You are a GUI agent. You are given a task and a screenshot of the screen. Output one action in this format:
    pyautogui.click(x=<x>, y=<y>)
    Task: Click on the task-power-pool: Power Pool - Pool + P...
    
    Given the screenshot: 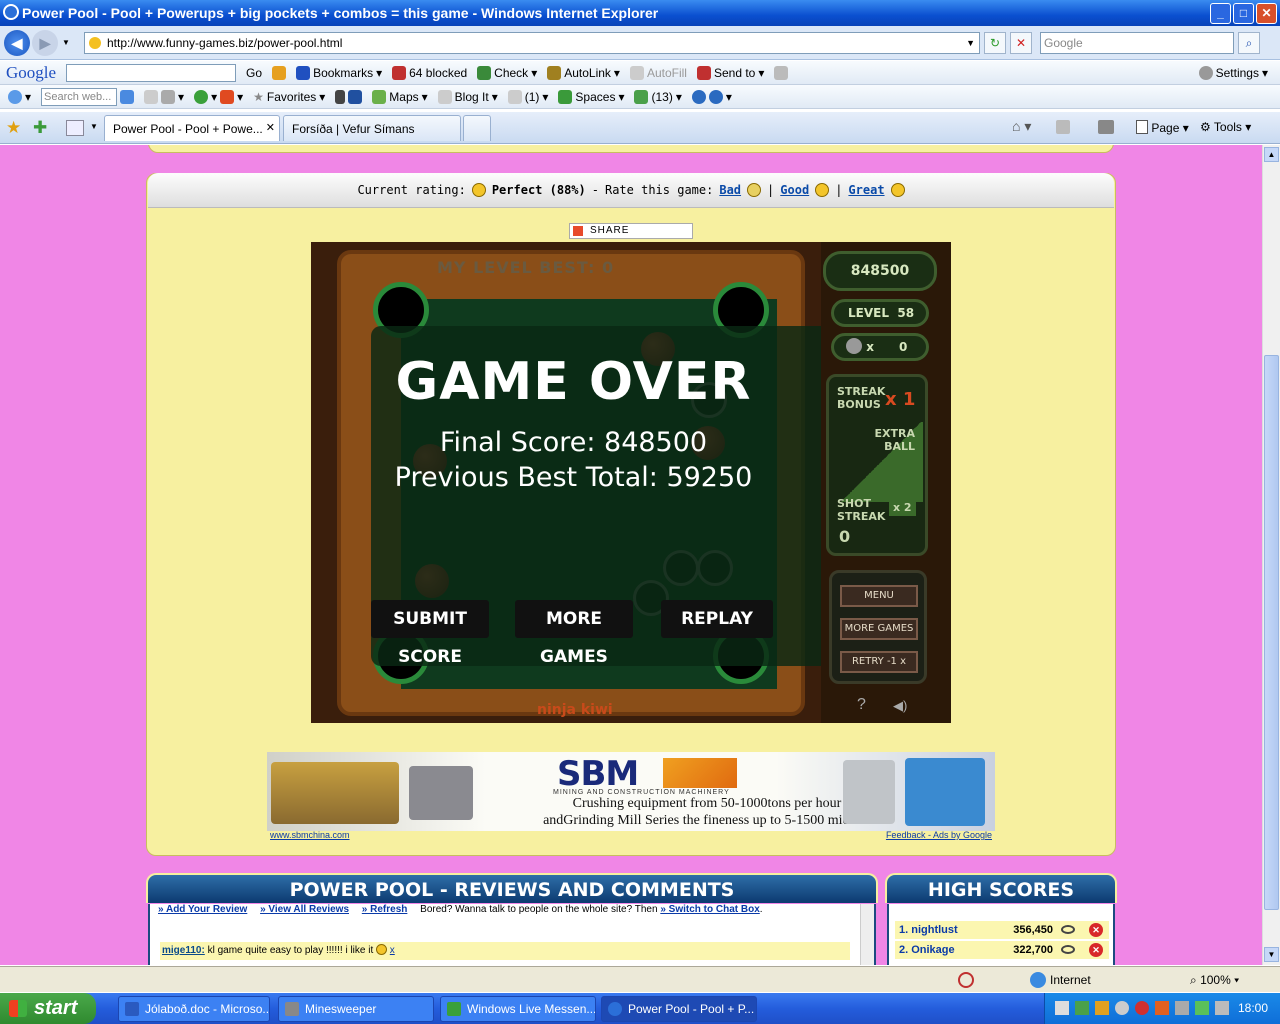 What is the action you would take?
    pyautogui.click(x=679, y=1009)
    